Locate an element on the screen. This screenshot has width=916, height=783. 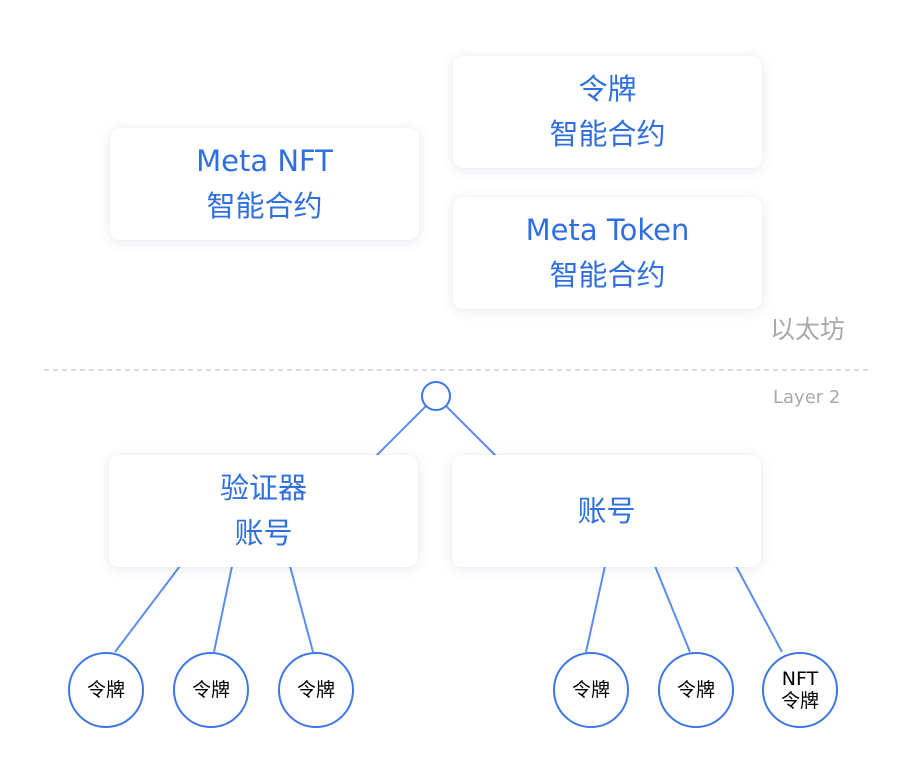
account-nft-token: NFT 令牌 is located at coordinates (800, 690).